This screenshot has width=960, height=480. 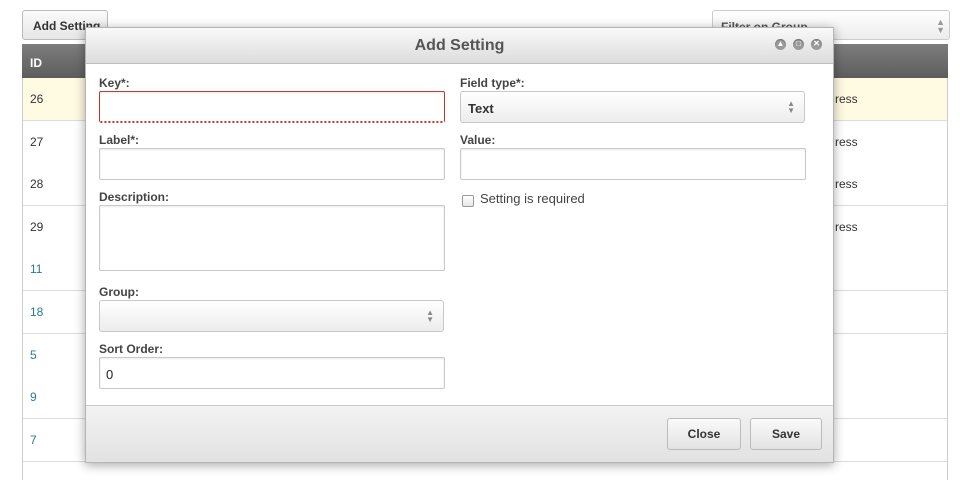 What do you see at coordinates (36, 63) in the screenshot?
I see `column-header-id: ID` at bounding box center [36, 63].